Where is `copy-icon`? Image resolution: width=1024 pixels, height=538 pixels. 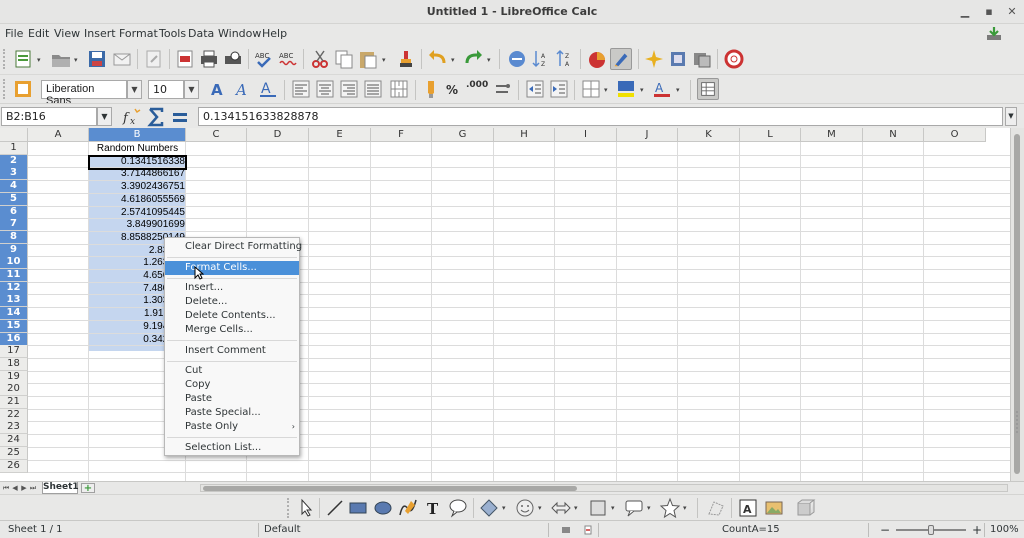 copy-icon is located at coordinates (344, 59).